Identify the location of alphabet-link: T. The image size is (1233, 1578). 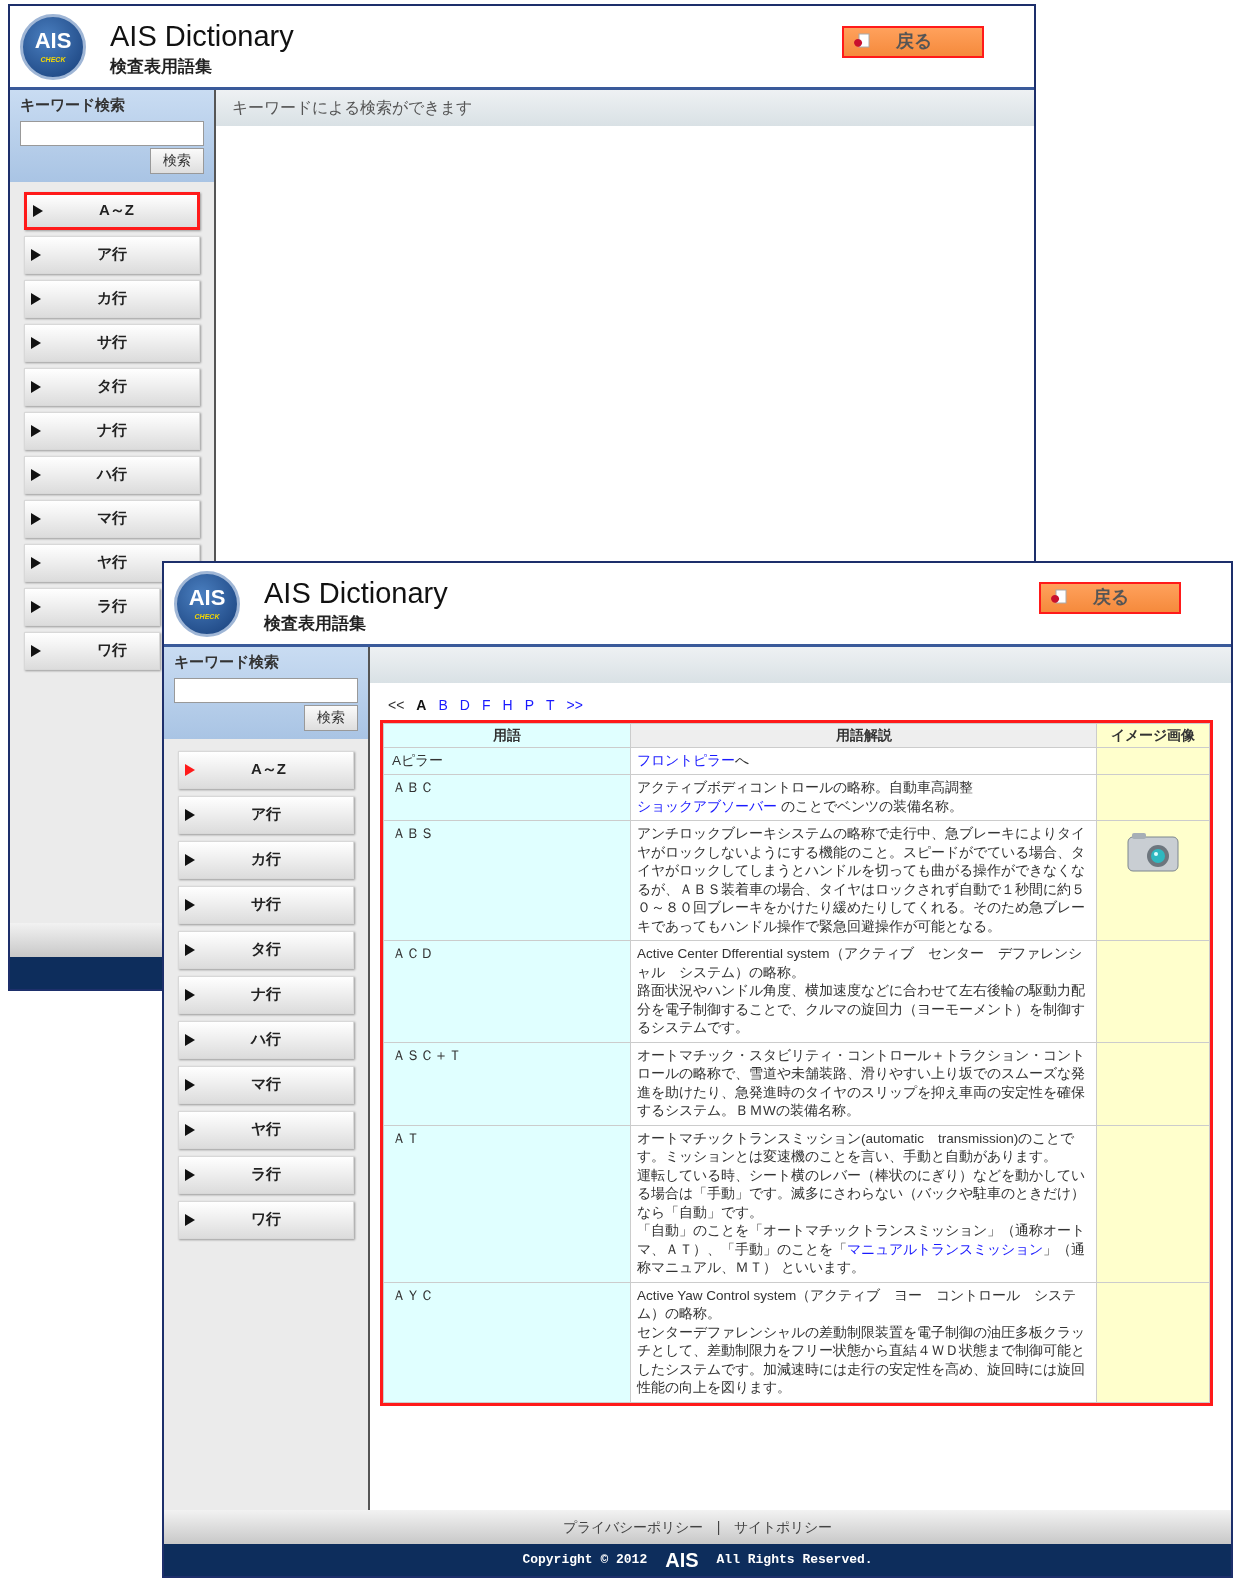
(550, 705).